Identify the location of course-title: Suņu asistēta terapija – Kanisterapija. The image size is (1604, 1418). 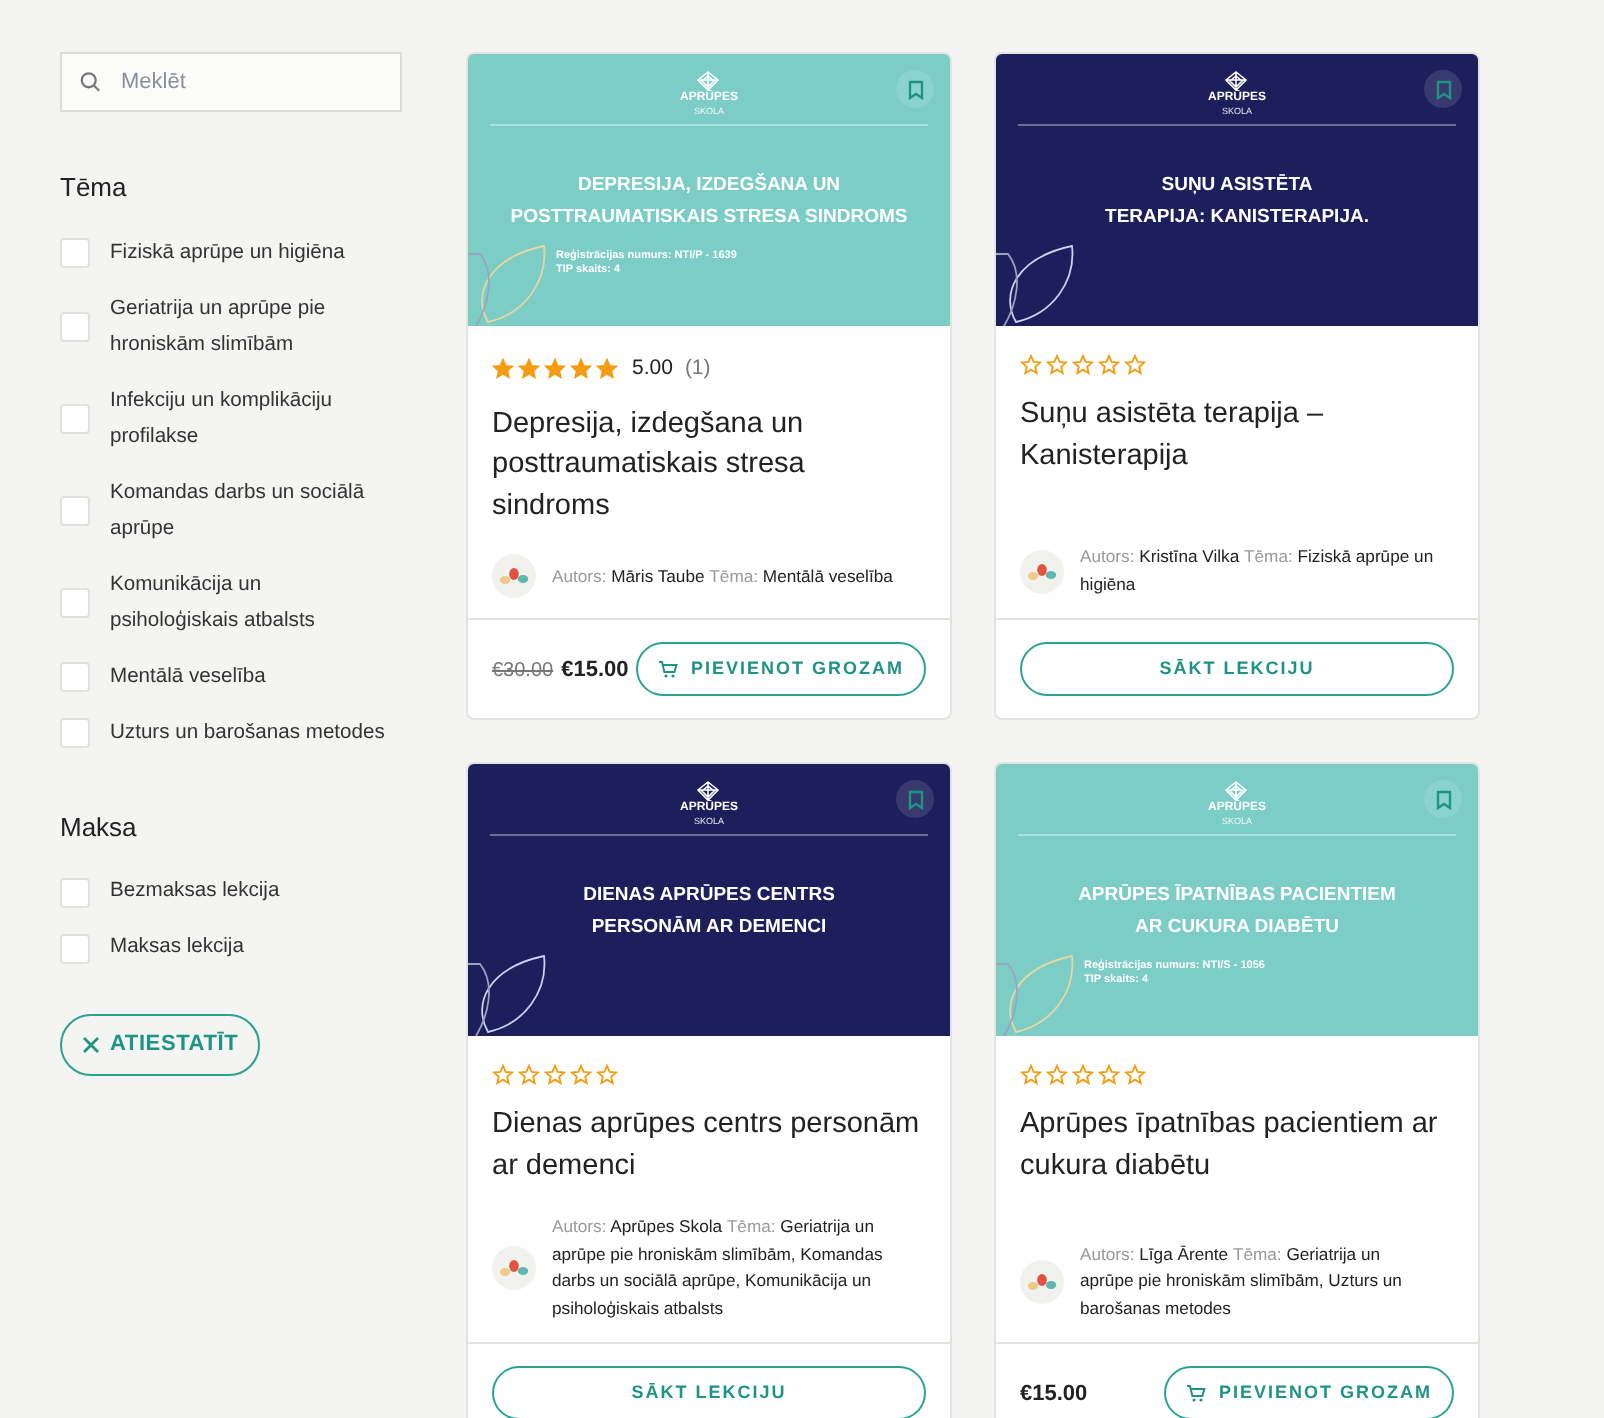
(1173, 435).